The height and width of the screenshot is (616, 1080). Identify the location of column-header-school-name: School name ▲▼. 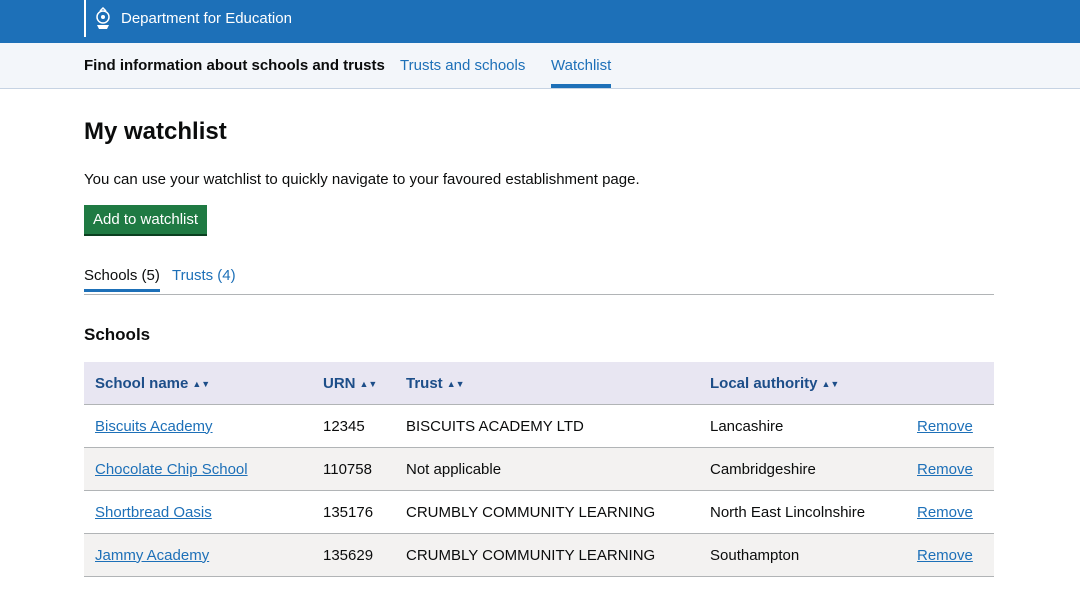
(198, 383).